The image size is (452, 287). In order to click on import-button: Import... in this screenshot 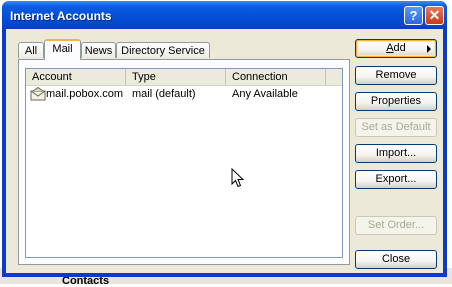, I will do `click(396, 153)`.